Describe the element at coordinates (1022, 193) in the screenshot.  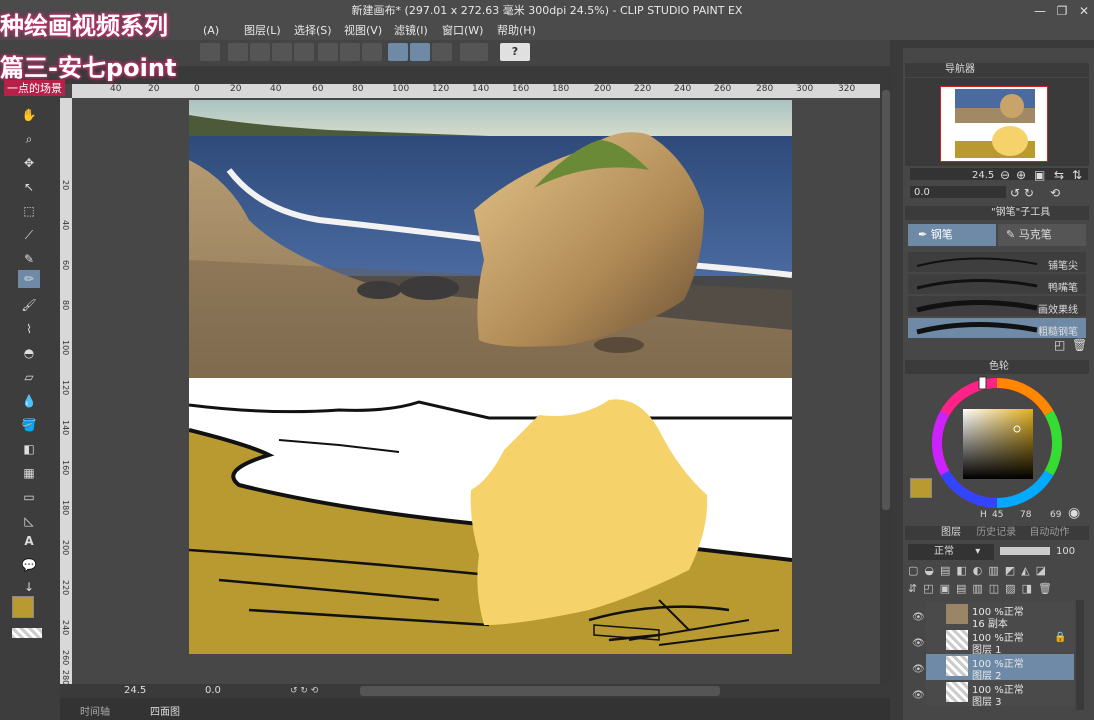
I see `rotate-left-icon: ↺ ↻` at that location.